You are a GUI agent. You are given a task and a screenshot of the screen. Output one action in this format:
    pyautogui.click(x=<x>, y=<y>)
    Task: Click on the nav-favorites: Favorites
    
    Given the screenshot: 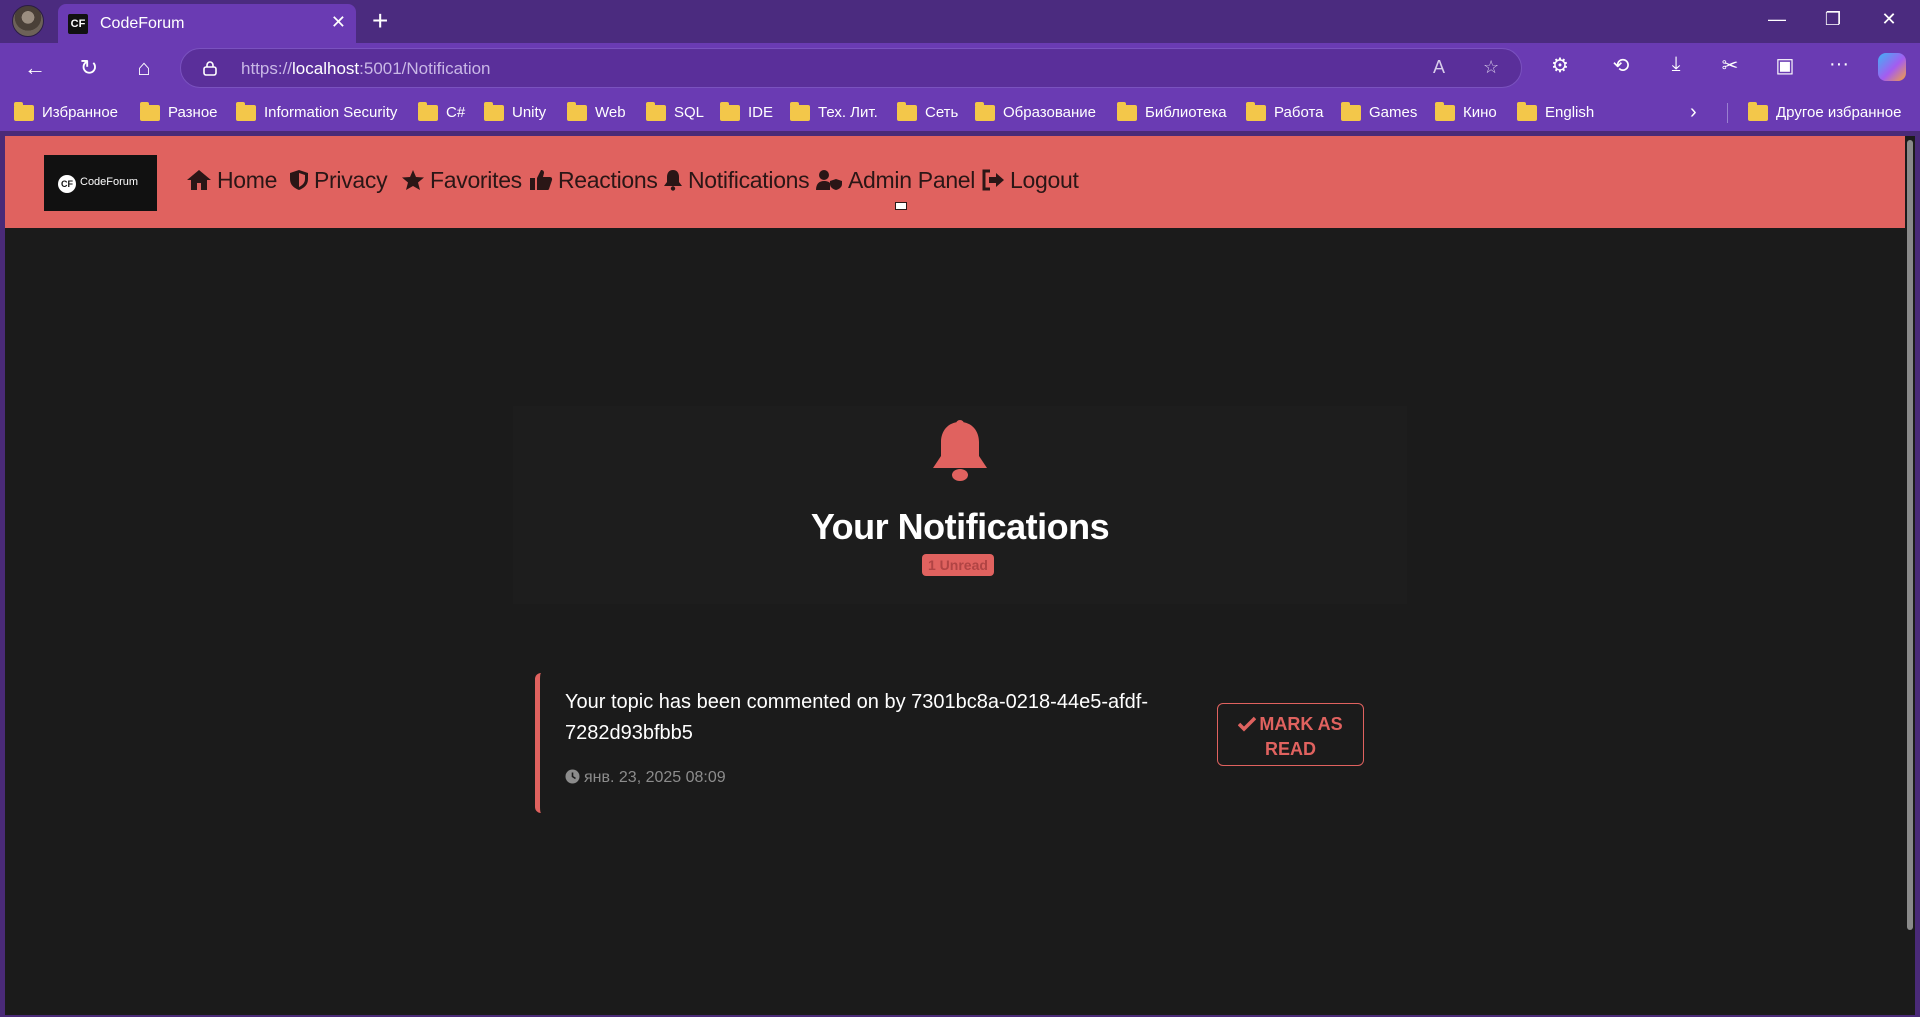 What is the action you would take?
    pyautogui.click(x=461, y=180)
    